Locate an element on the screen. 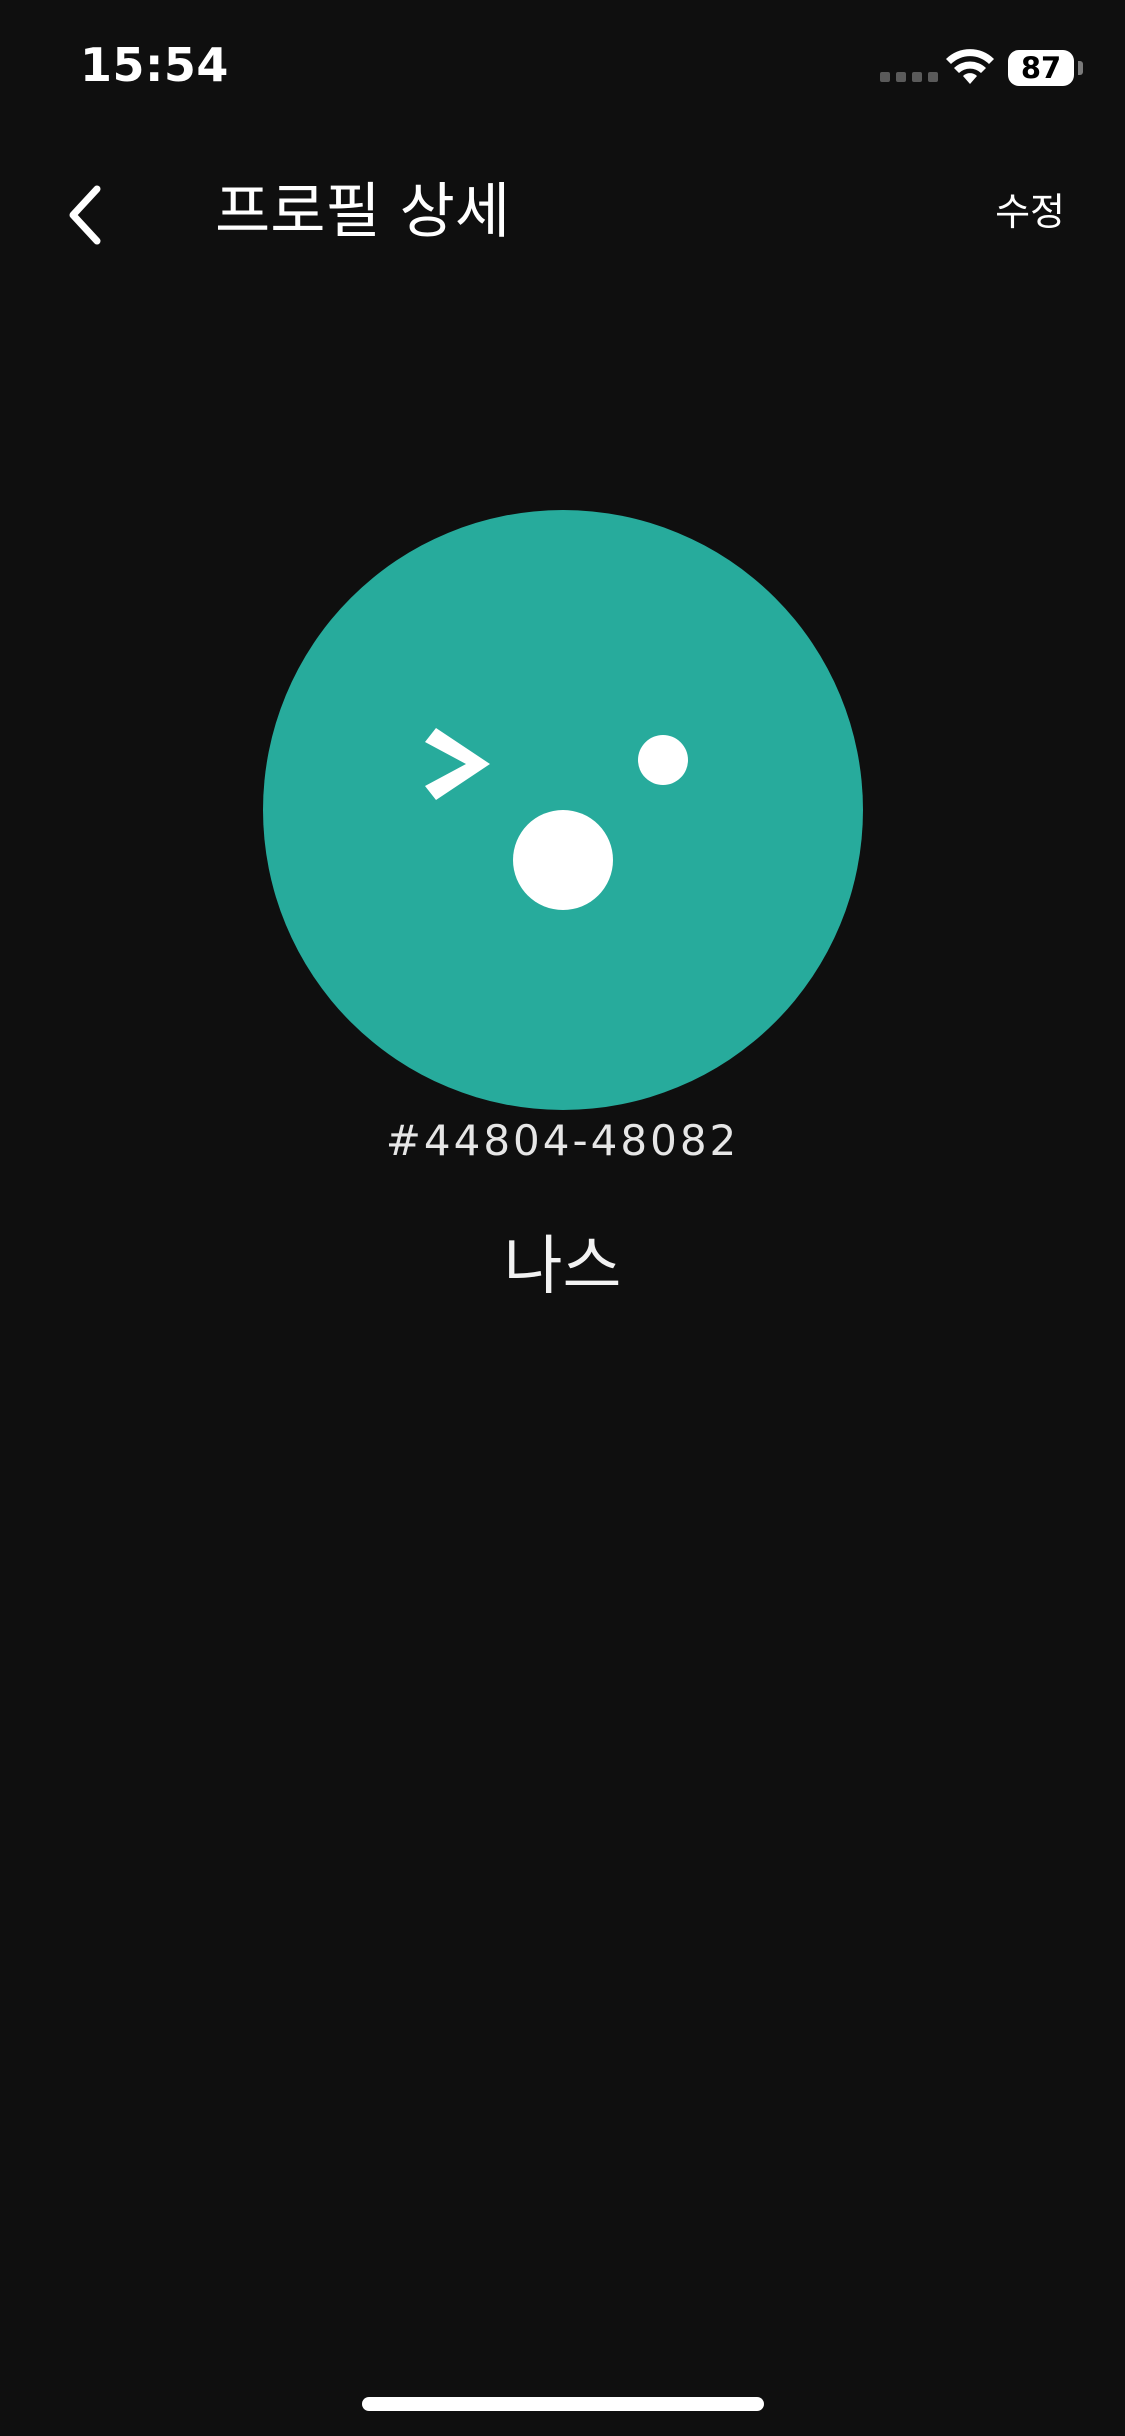  face-avatar-icon is located at coordinates (556, 819).